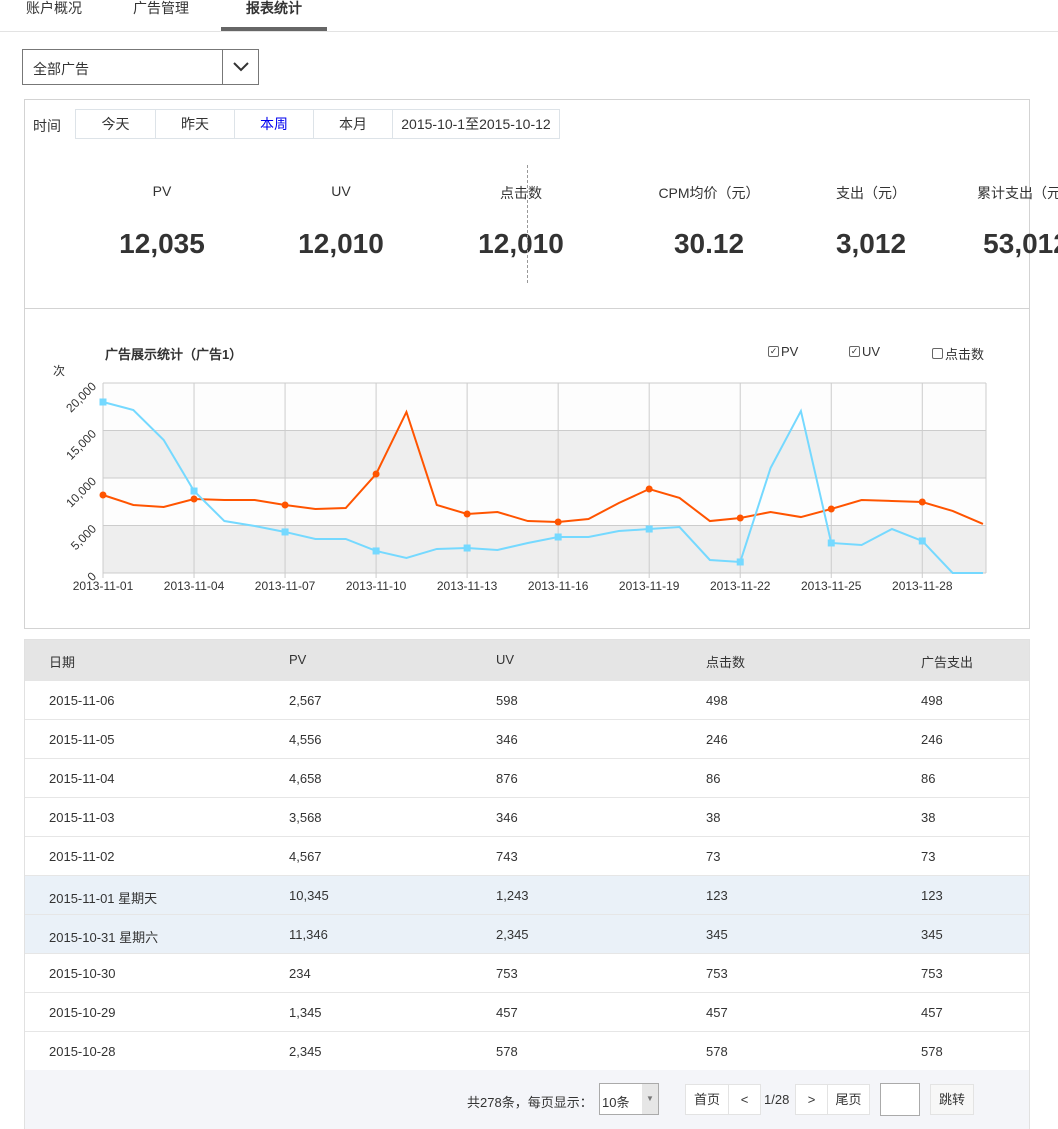 Image resolution: width=1058 pixels, height=1129 pixels. I want to click on cell-date: 2015-11-01 星期天, so click(103, 898).